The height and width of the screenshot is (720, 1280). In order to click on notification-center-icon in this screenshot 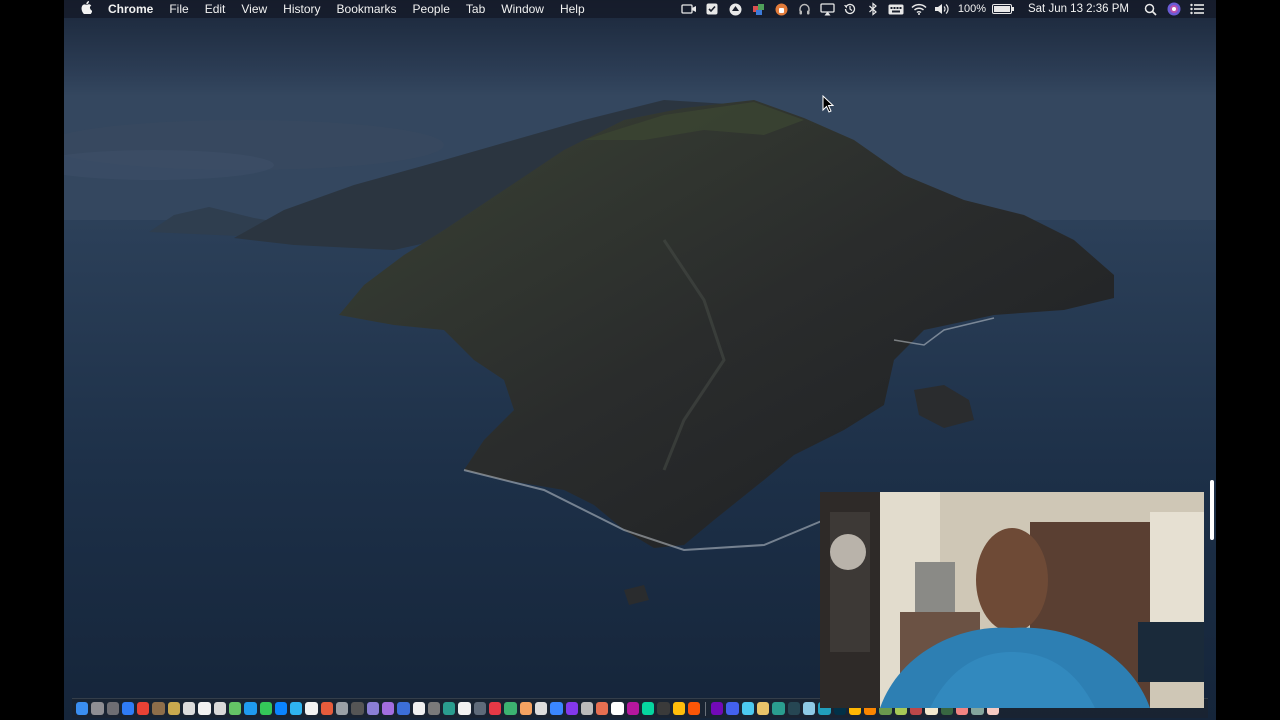, I will do `click(1197, 9)`.